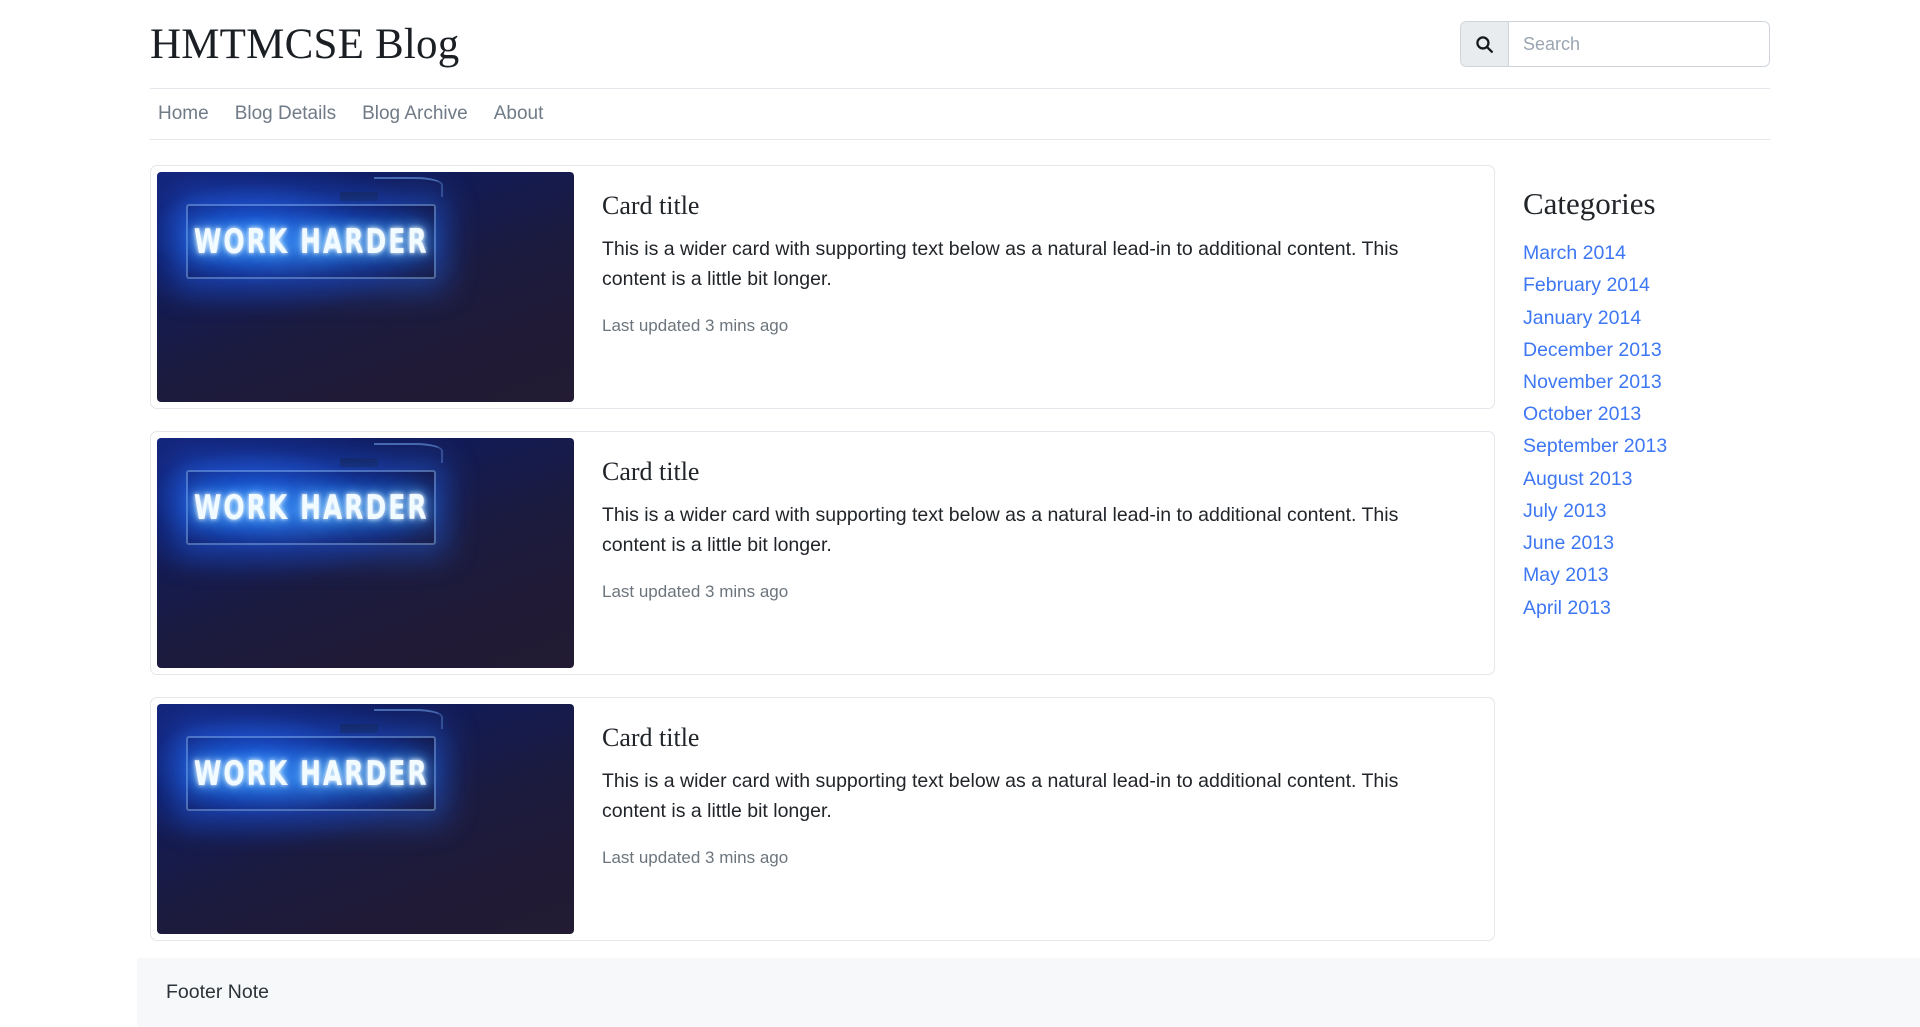 The height and width of the screenshot is (1027, 1920). What do you see at coordinates (183, 114) in the screenshot?
I see `nav-item-home: Home` at bounding box center [183, 114].